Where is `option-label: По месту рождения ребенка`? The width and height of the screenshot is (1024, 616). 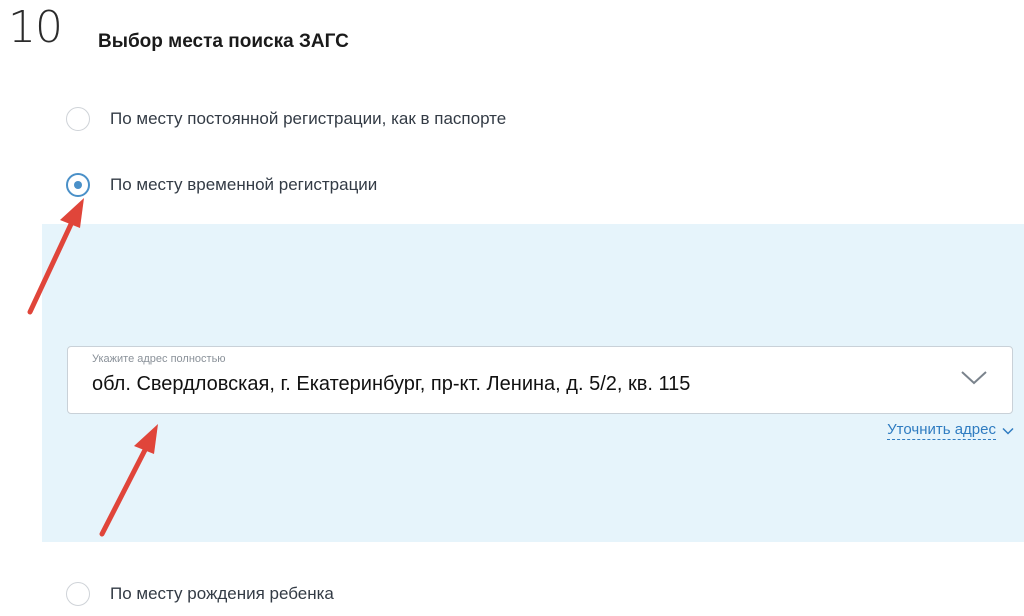
option-label: По месту рождения ребенка is located at coordinates (222, 593).